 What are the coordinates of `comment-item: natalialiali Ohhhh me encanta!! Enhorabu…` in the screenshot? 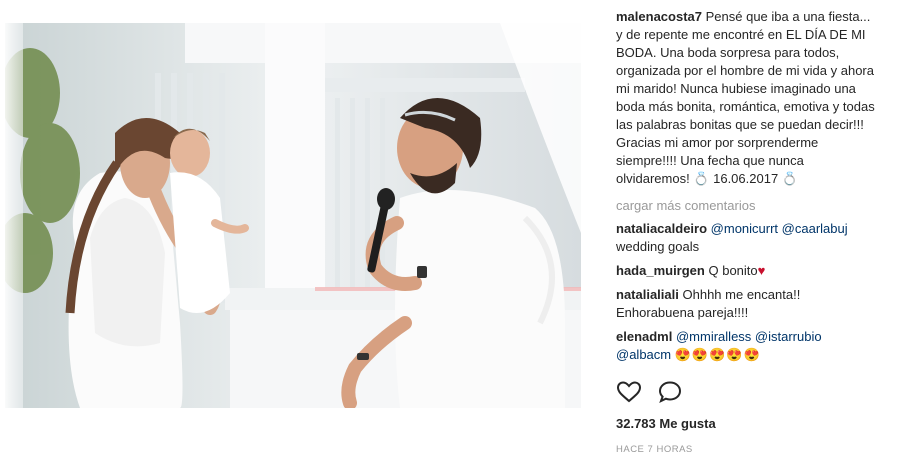 It's located at (746, 304).